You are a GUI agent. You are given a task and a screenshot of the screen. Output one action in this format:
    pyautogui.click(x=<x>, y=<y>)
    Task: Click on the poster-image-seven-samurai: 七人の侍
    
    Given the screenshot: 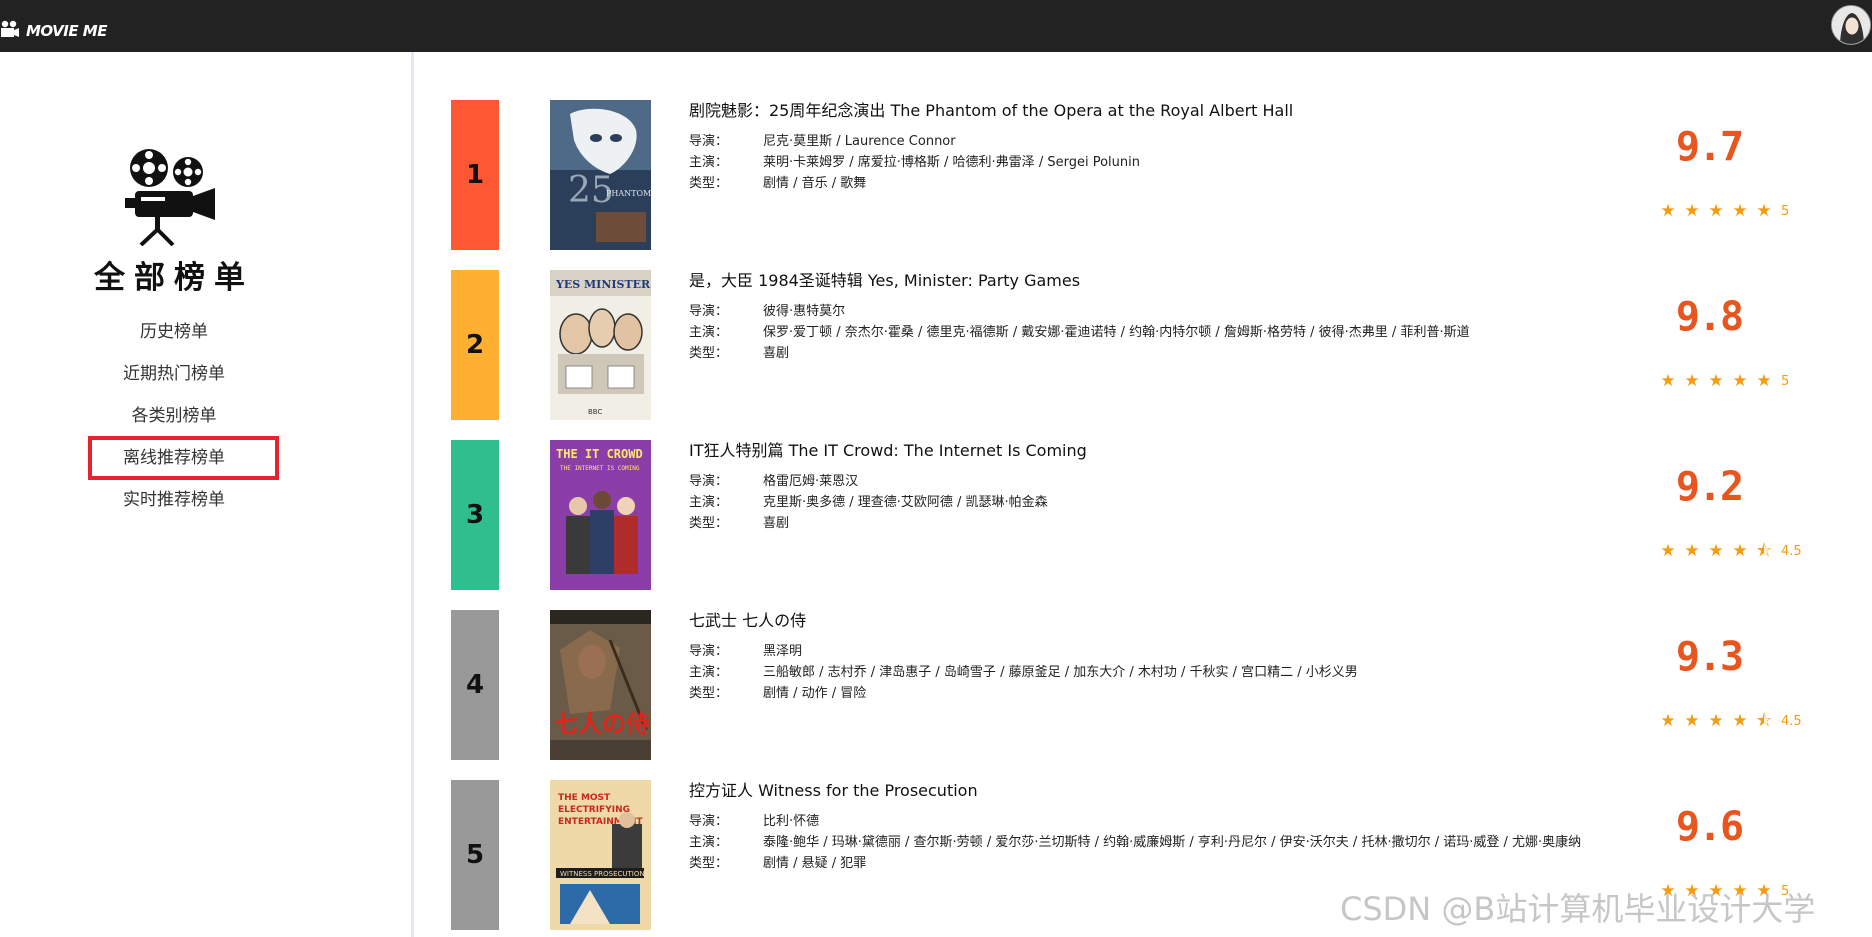 What is the action you would take?
    pyautogui.click(x=600, y=685)
    